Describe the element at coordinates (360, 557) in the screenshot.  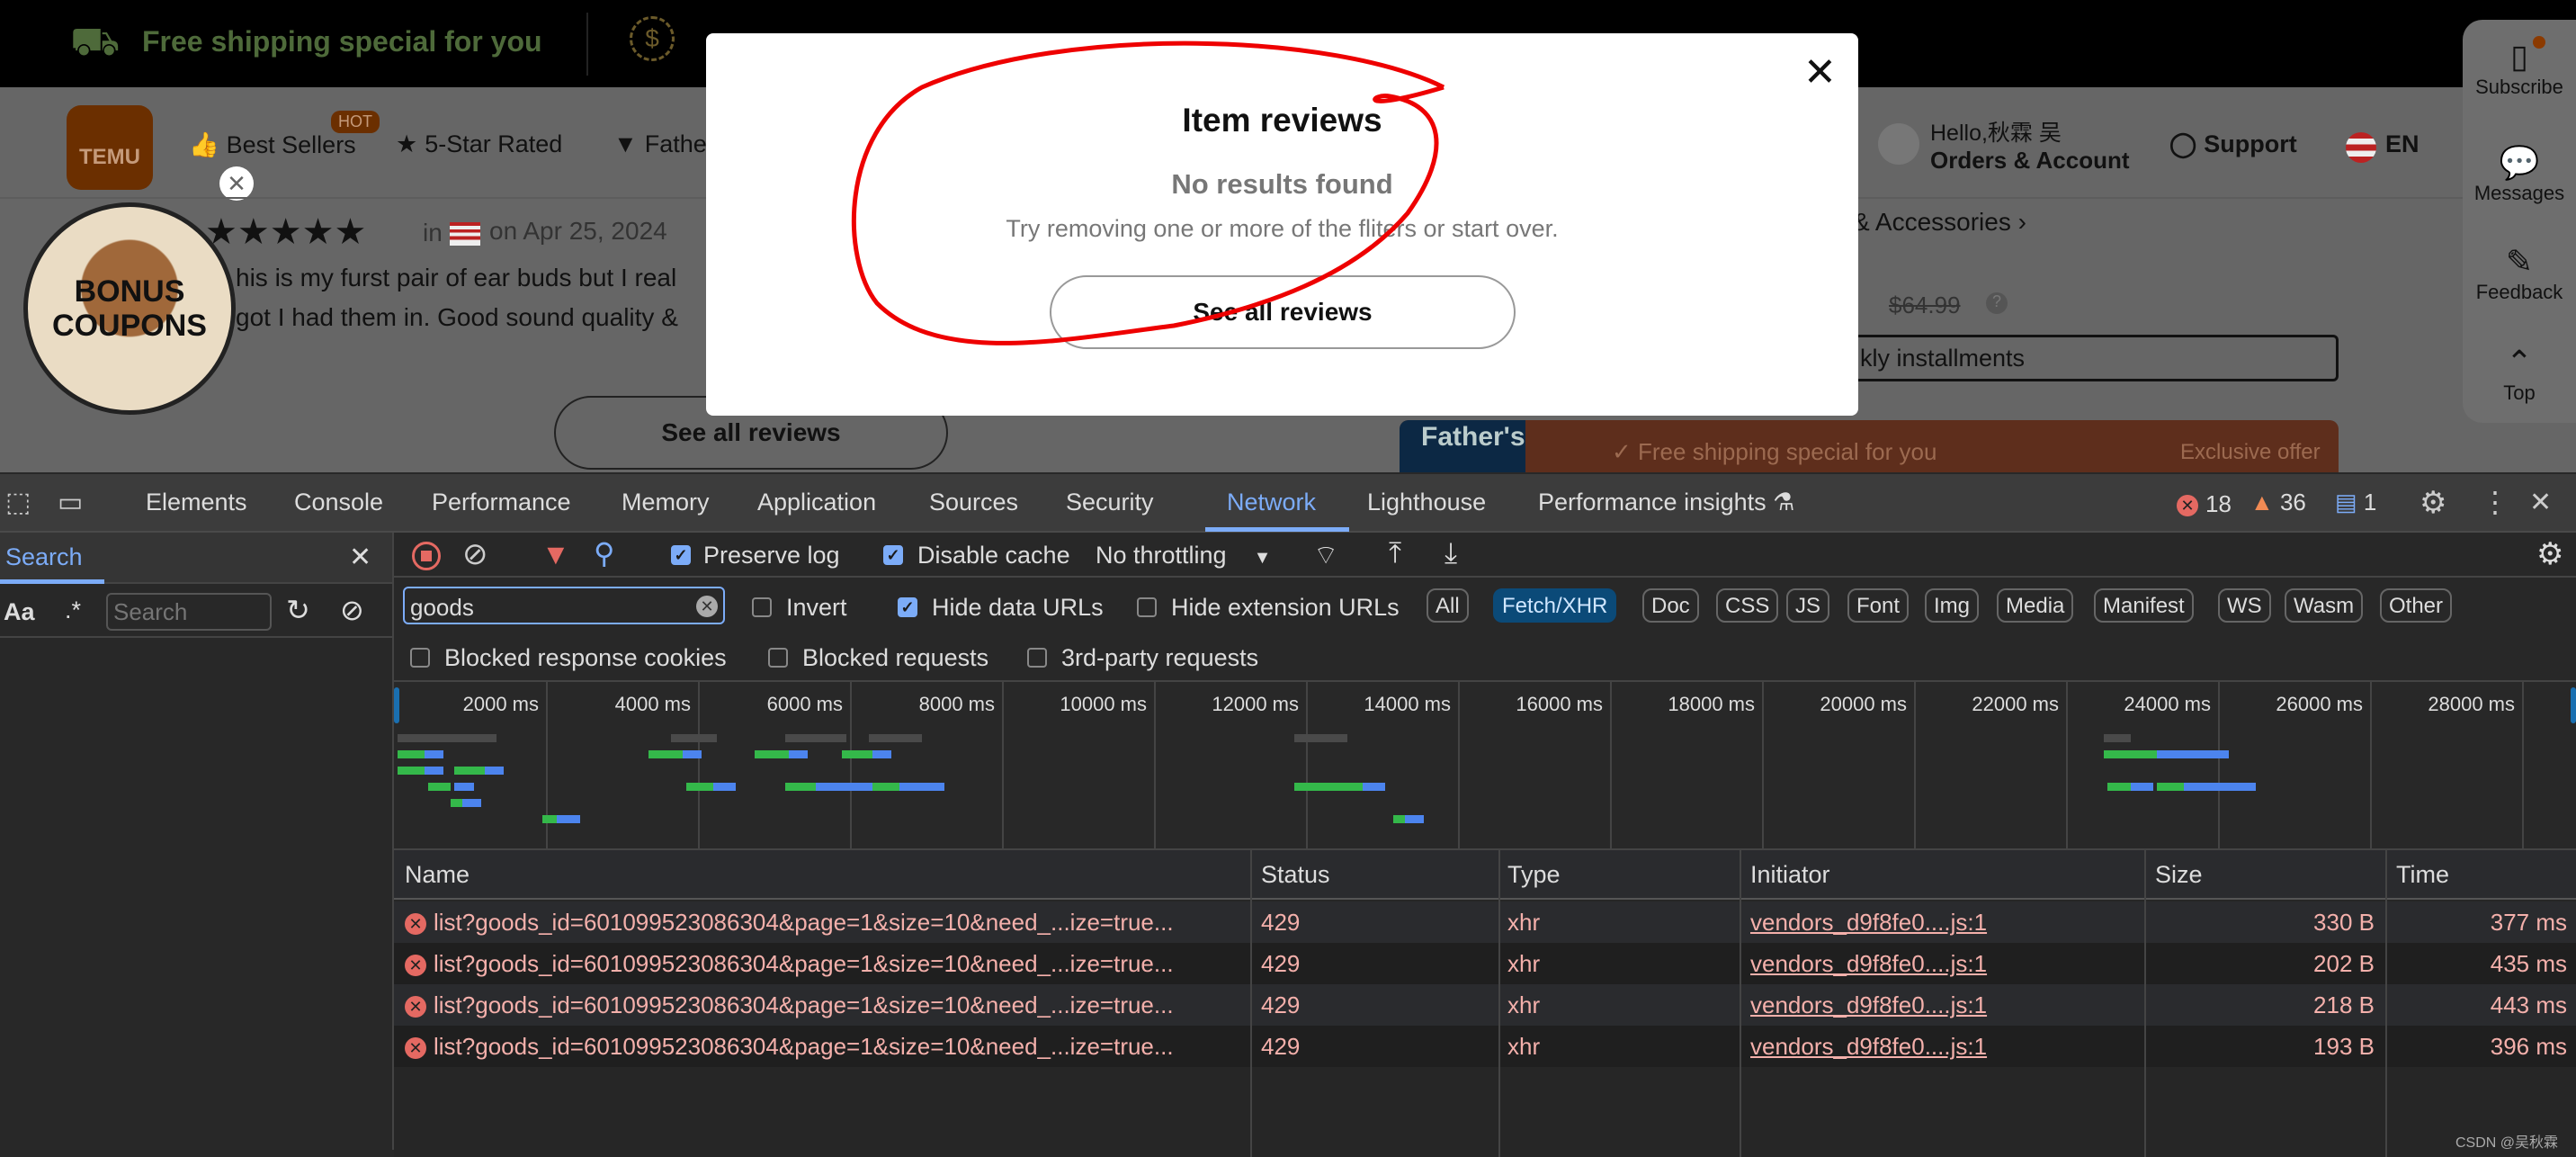
I see `close-search-icon: ✕` at that location.